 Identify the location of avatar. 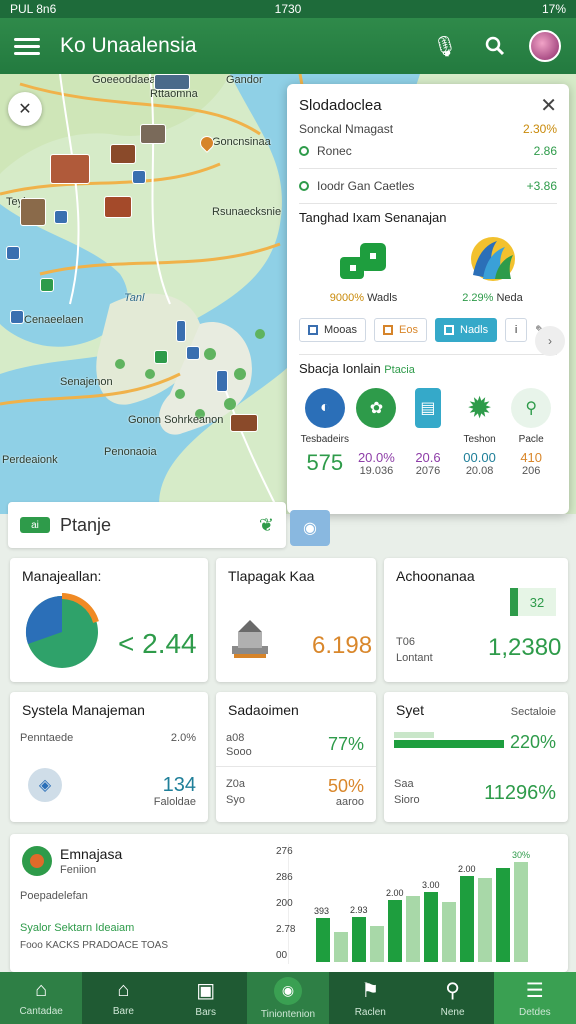
(545, 46).